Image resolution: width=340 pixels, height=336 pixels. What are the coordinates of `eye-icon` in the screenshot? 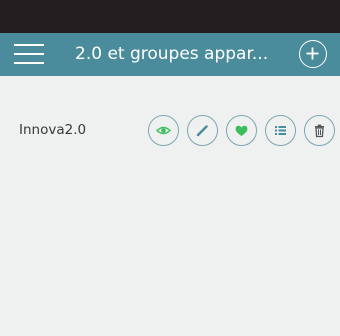 It's located at (163, 130).